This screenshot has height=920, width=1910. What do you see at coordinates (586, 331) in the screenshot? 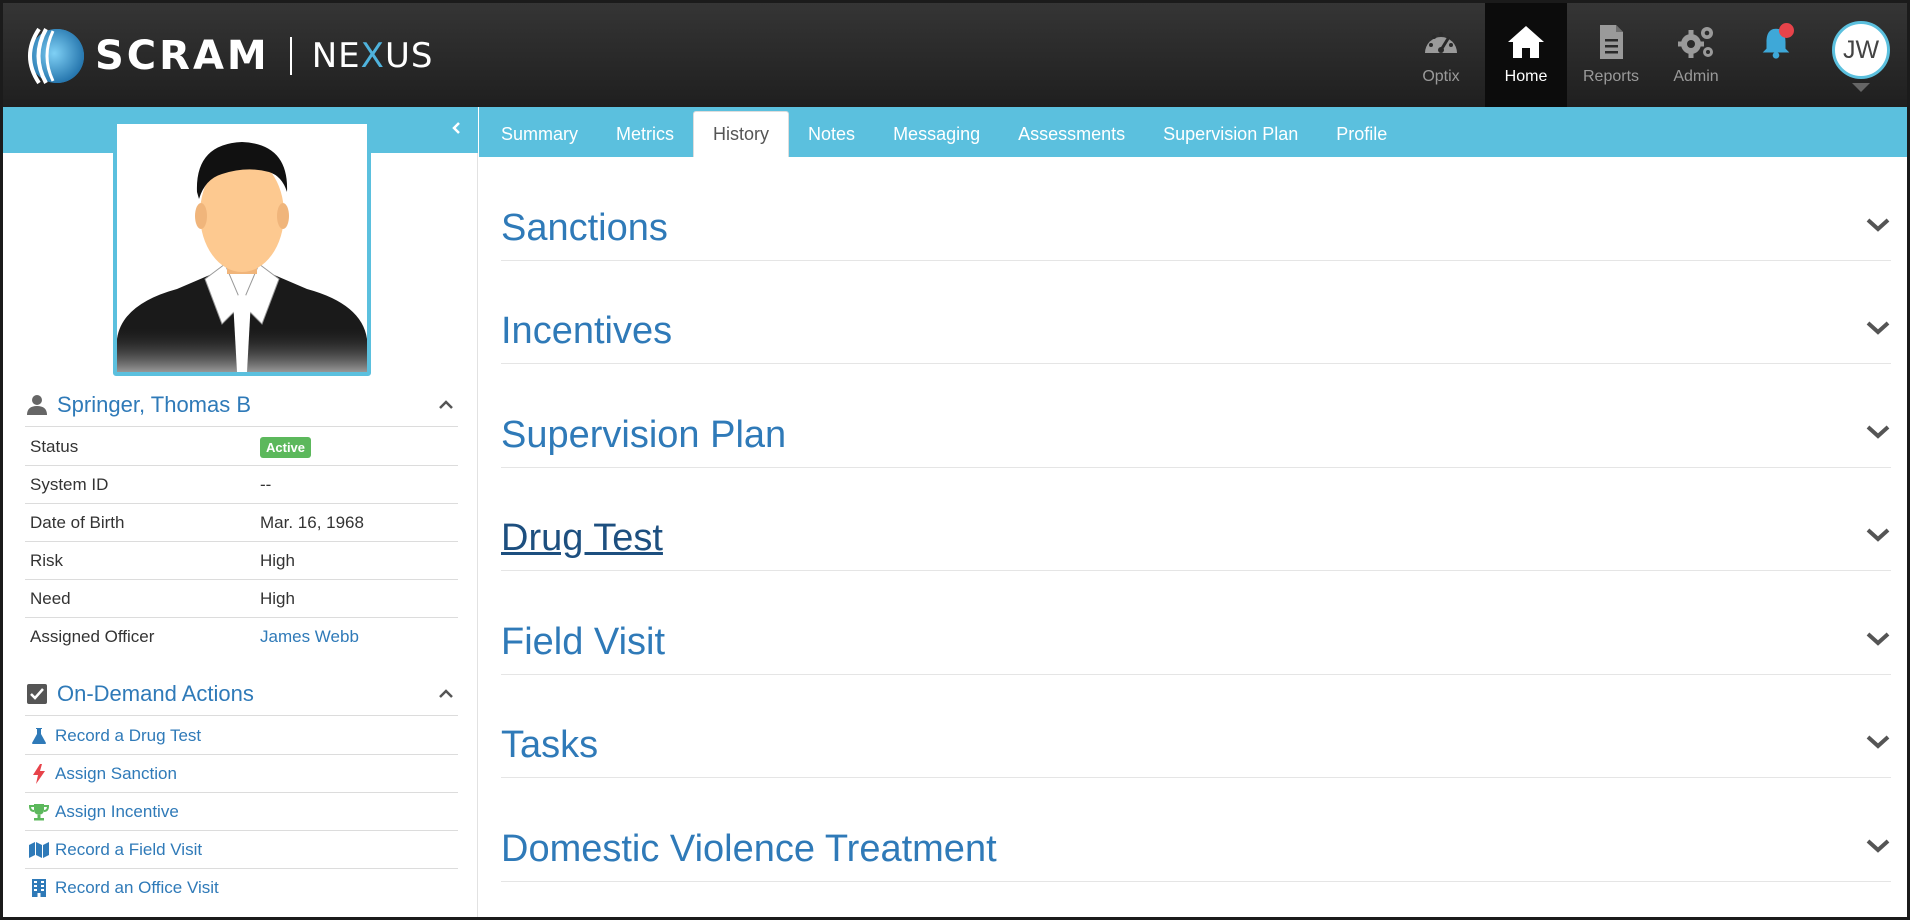
I see `section-title: Incentives` at bounding box center [586, 331].